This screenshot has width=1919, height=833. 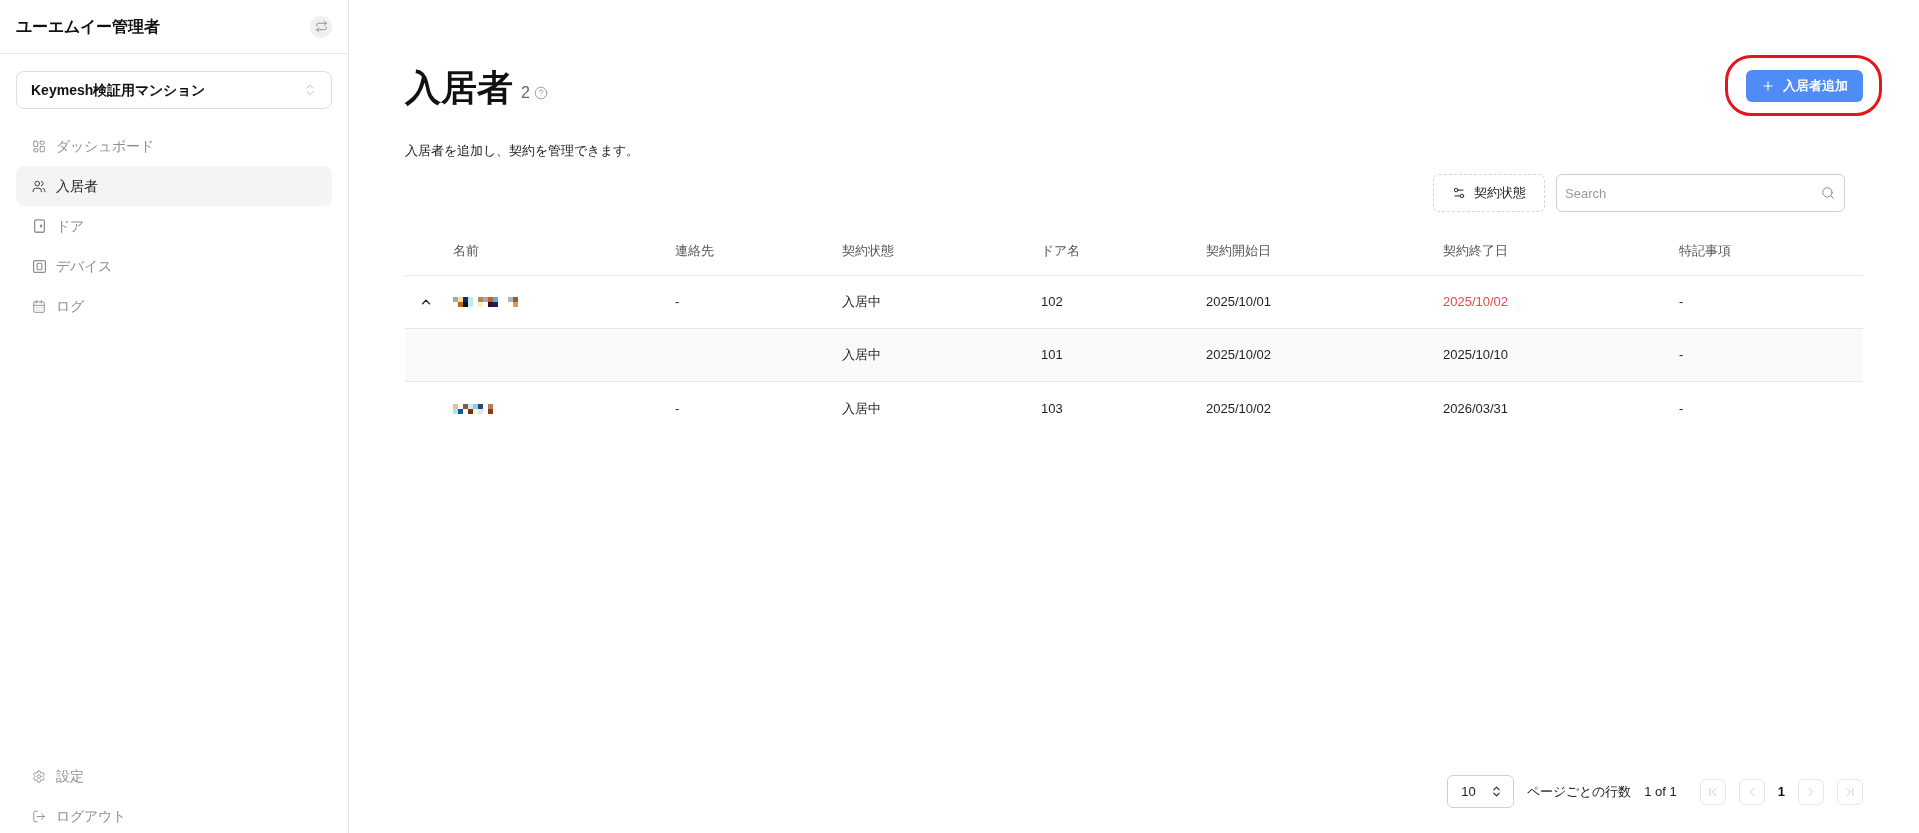 What do you see at coordinates (39, 816) in the screenshot?
I see `logout-icon` at bounding box center [39, 816].